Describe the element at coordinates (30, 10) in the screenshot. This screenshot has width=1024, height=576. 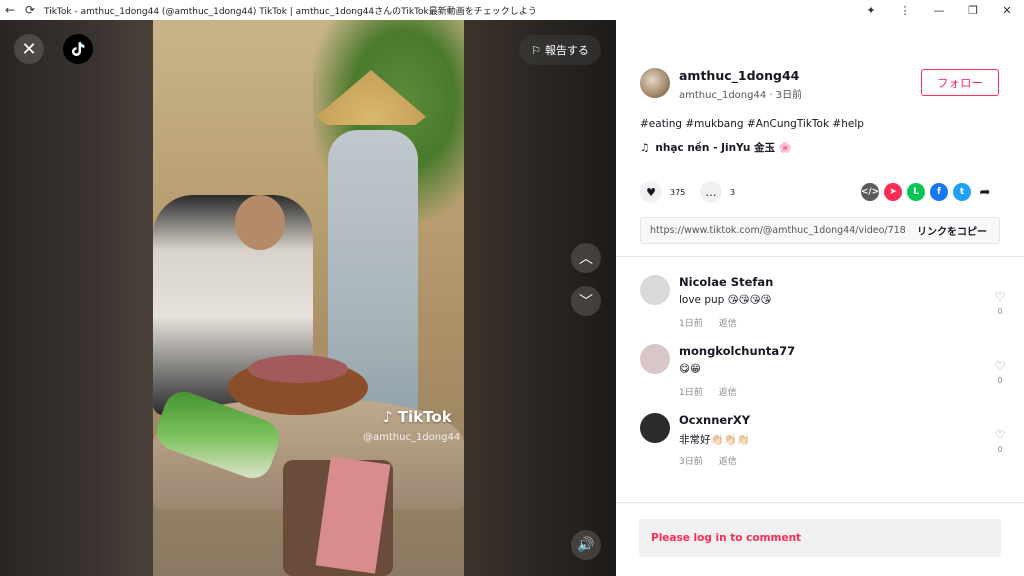
I see `reload-icon: ⟳` at that location.